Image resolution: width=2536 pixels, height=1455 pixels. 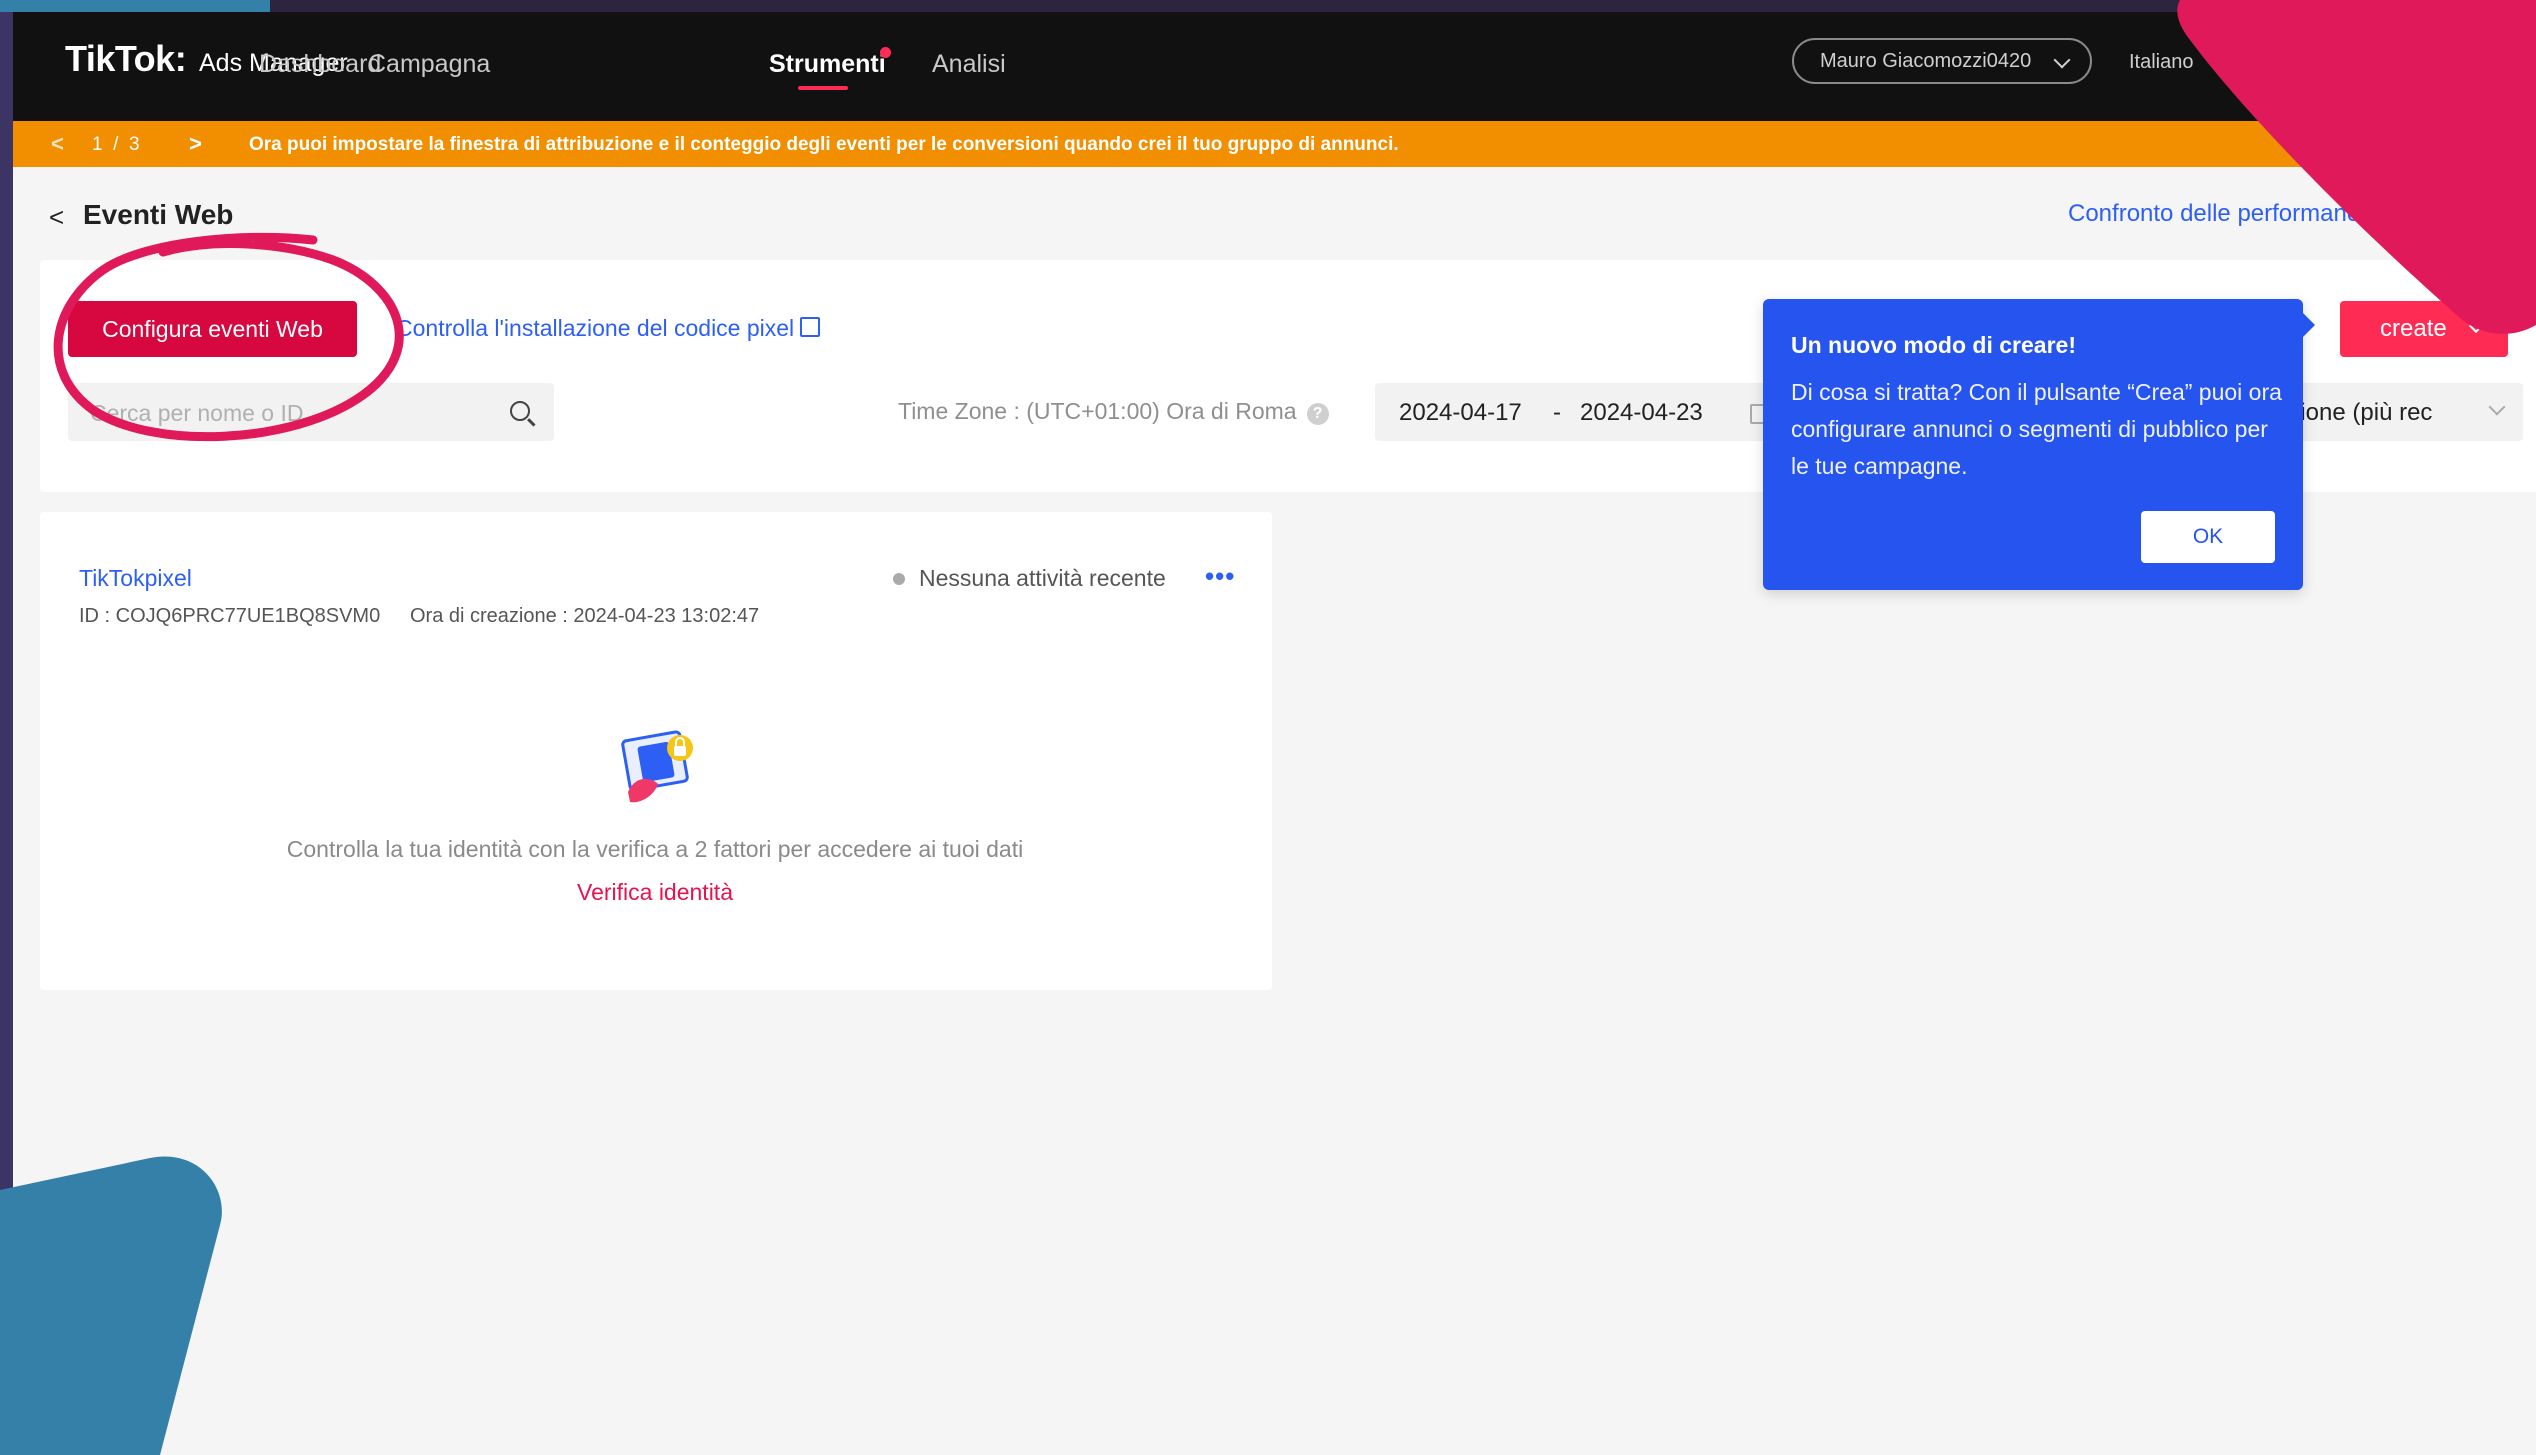 I want to click on date-start: 2024-04-17, so click(x=1460, y=413).